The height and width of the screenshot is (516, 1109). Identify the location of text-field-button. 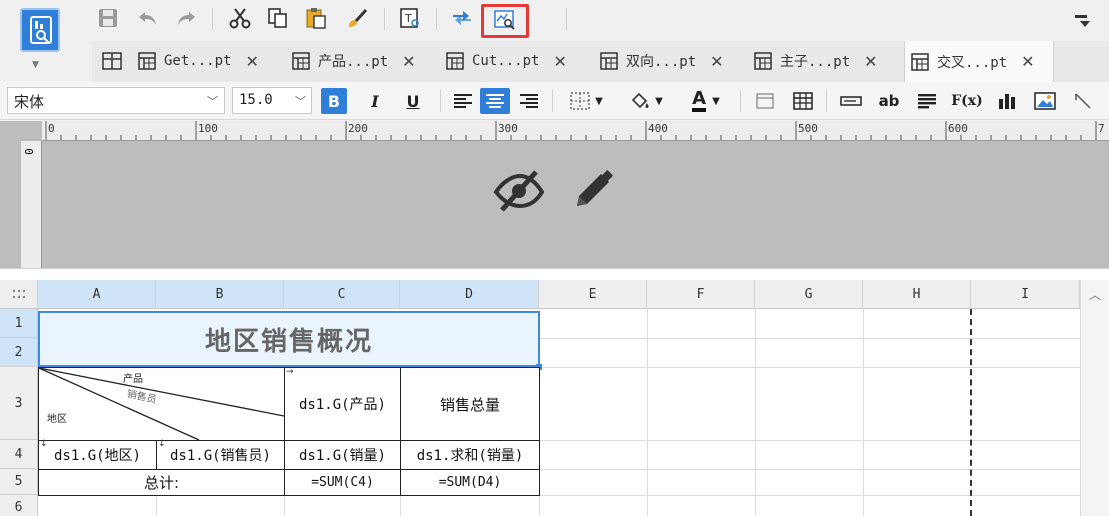
(851, 101).